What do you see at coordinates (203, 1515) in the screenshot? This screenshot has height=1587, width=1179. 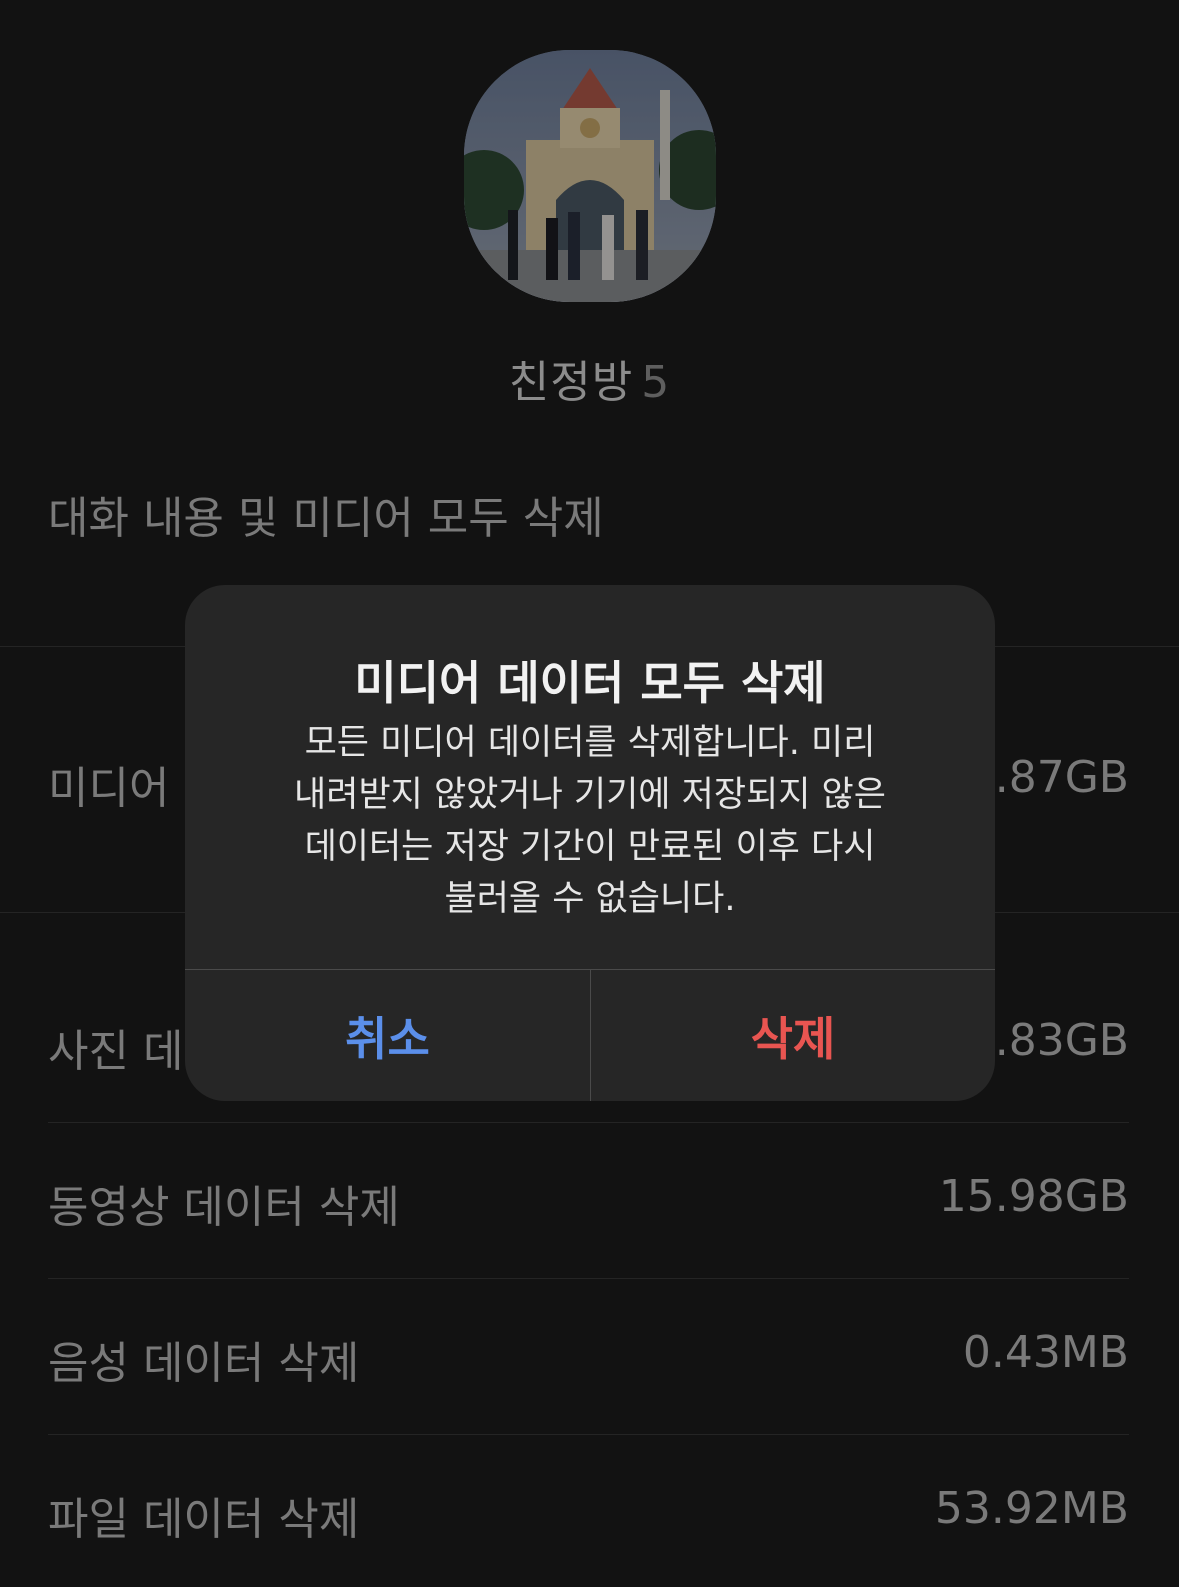 I see `delete-file-data-label: 파일 데이터 삭제` at bounding box center [203, 1515].